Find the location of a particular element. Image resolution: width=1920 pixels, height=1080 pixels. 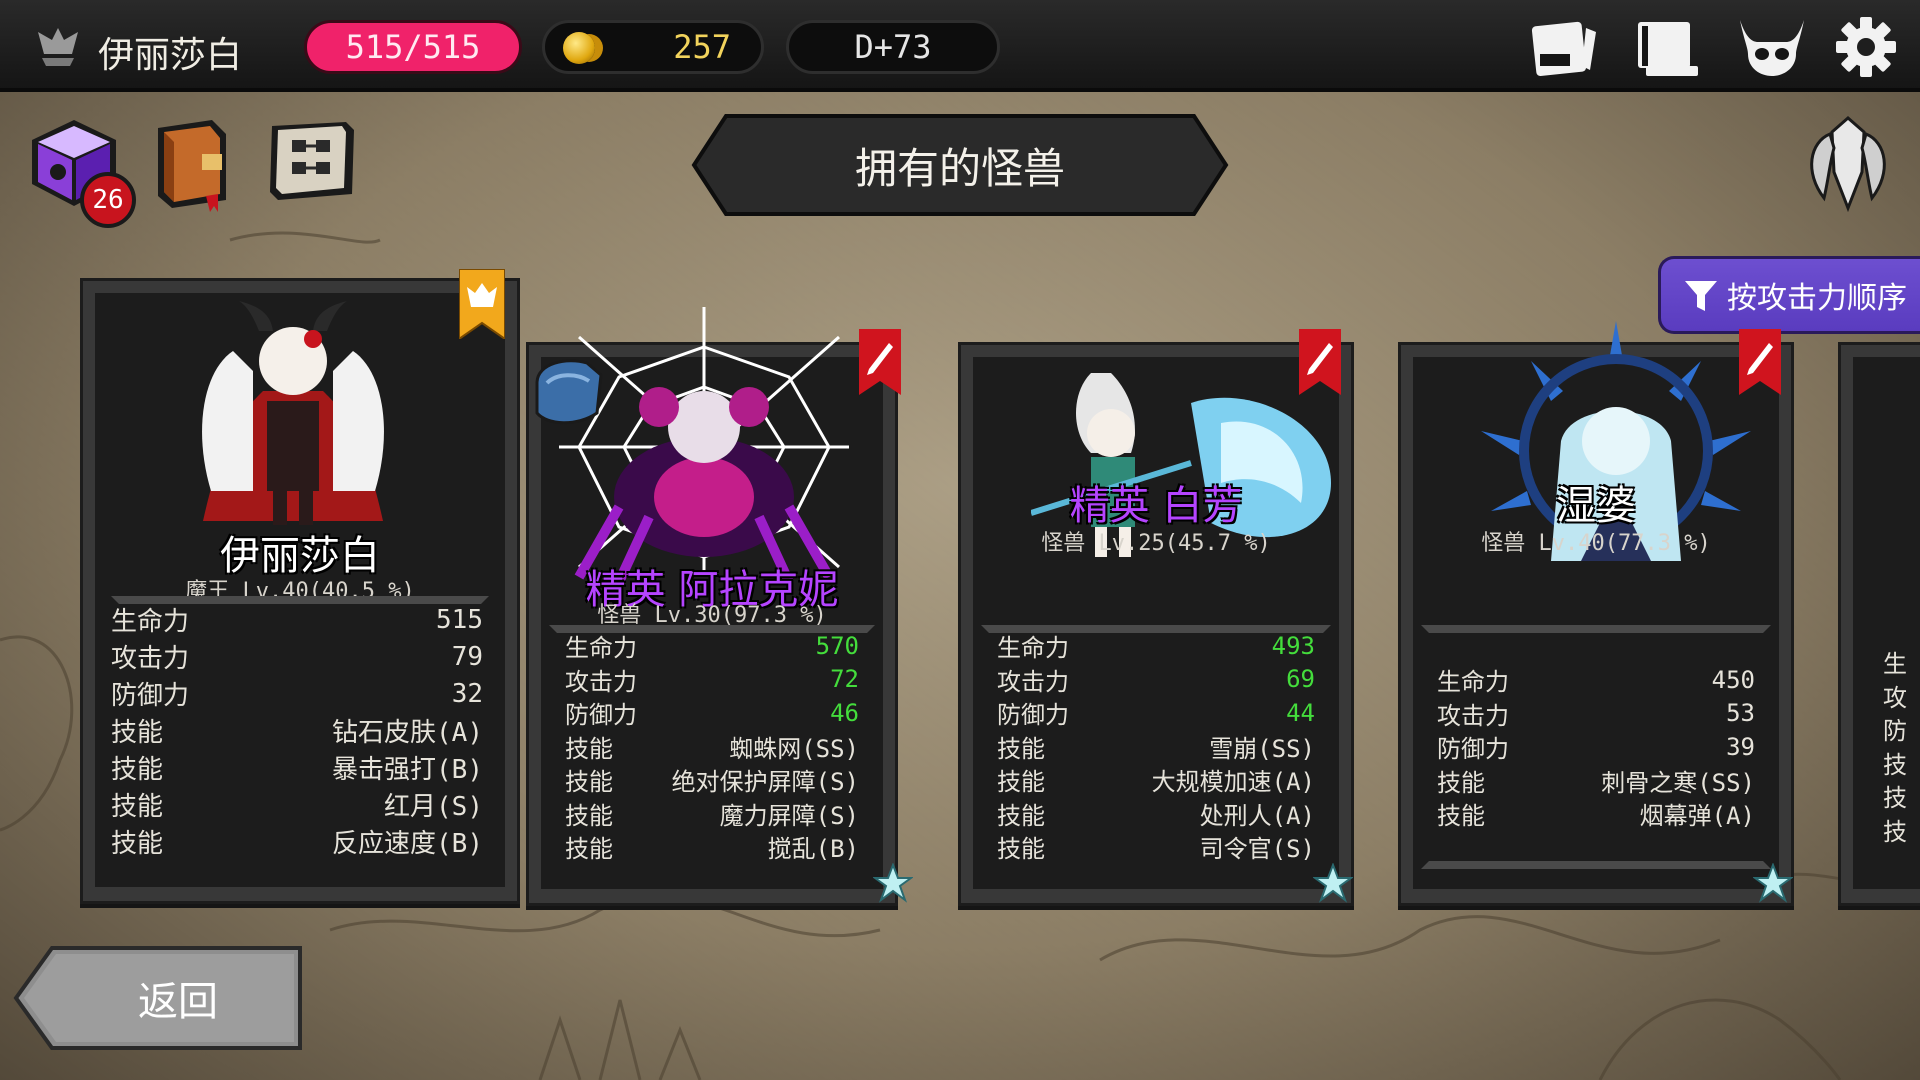

monster-rank-level: 怪兽 Lv.25(45.7 %) is located at coordinates (1156, 541).